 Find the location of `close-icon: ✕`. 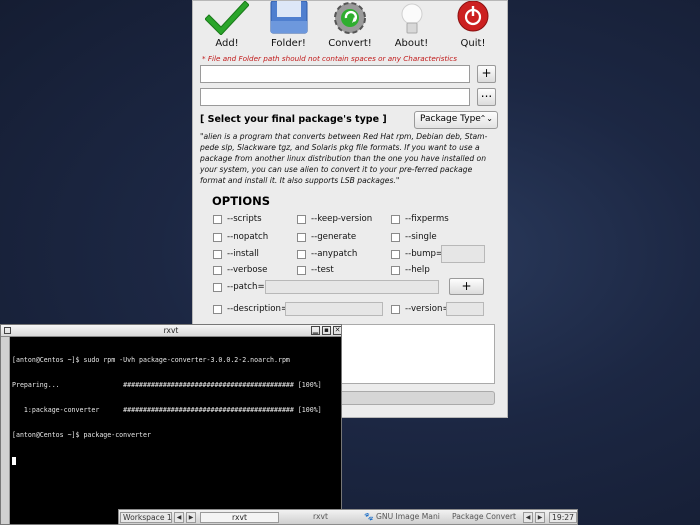

close-icon: ✕ is located at coordinates (337, 330).